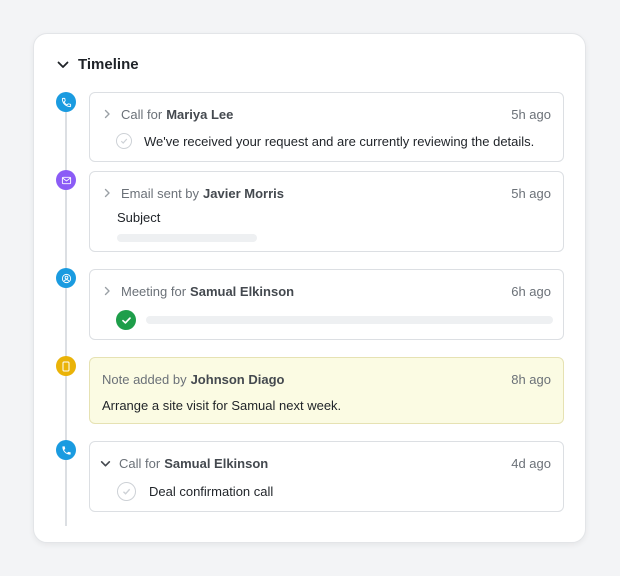 The height and width of the screenshot is (576, 620). I want to click on card-time: 8h ago, so click(531, 379).